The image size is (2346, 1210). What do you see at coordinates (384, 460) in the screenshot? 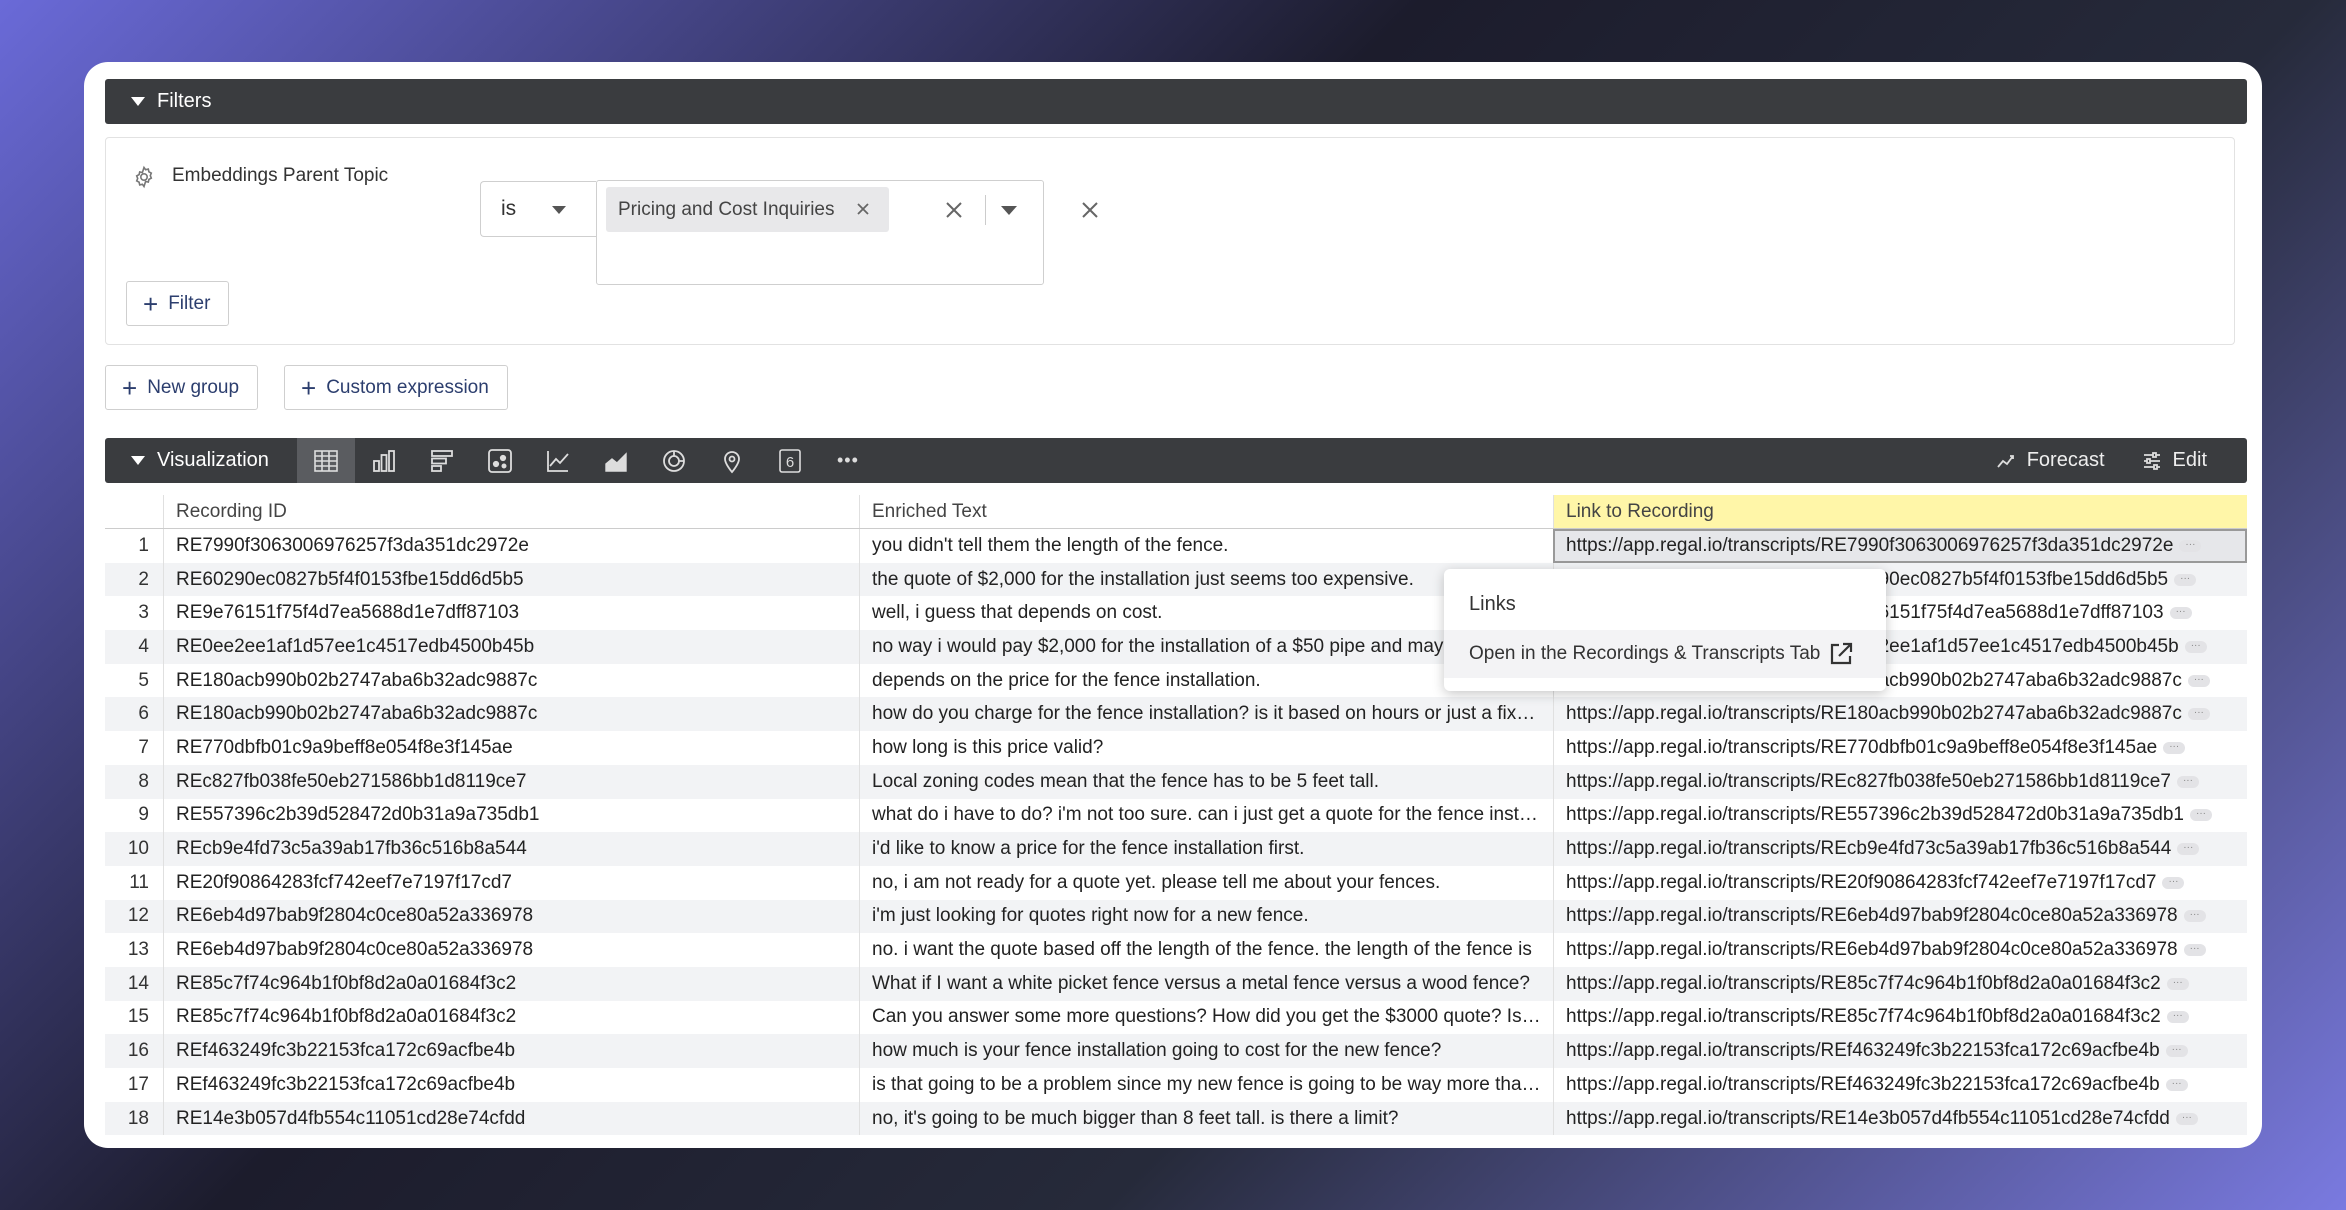
I see `bar-chart-icon` at bounding box center [384, 460].